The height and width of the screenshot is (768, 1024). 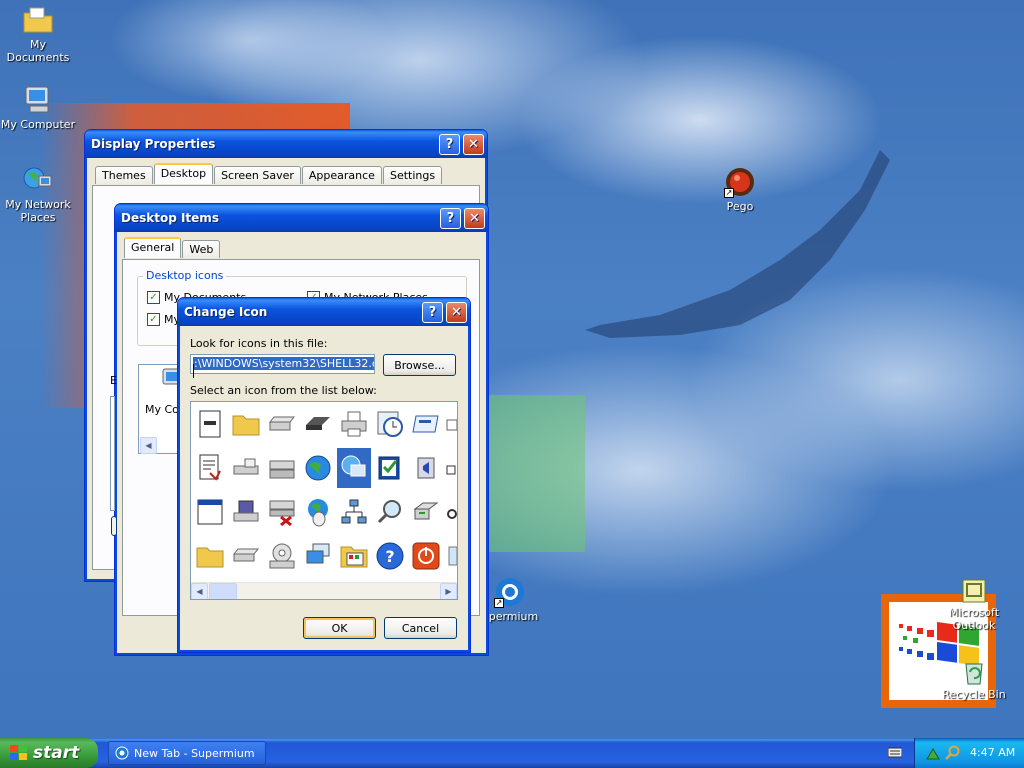 What do you see at coordinates (974, 694) in the screenshot?
I see `desktop-icon-label: Recycle Bin` at bounding box center [974, 694].